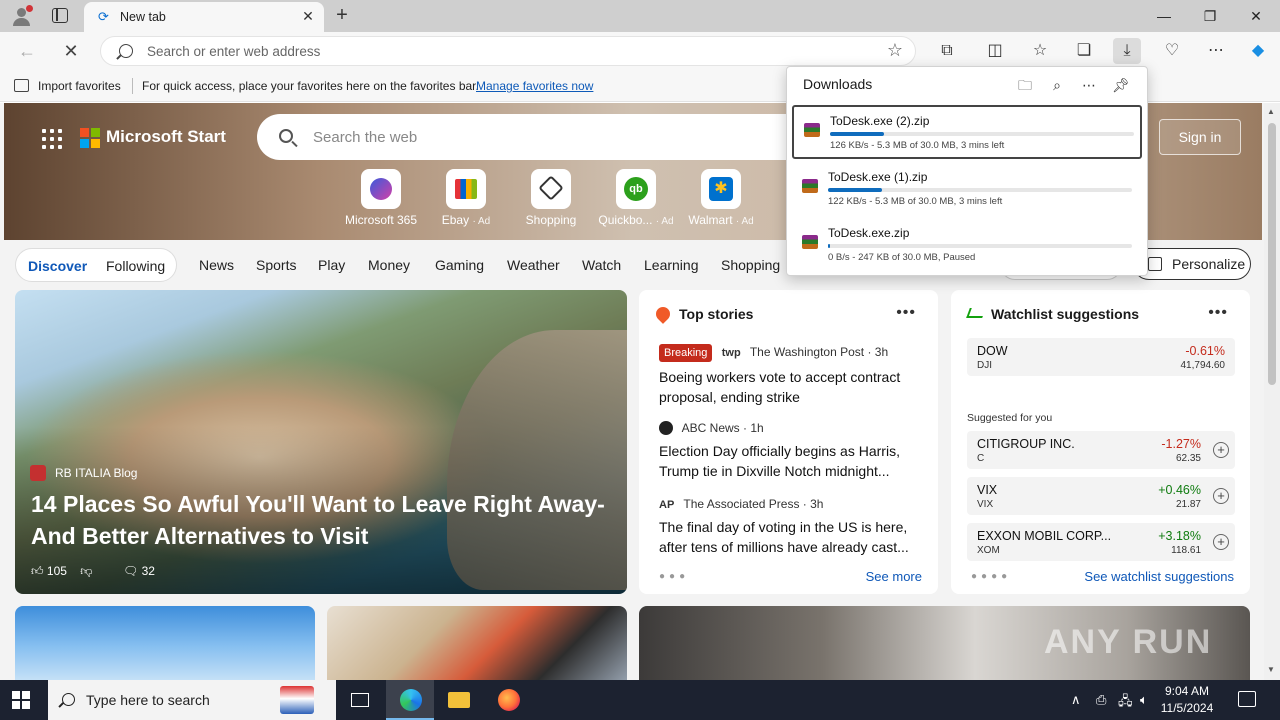  Describe the element at coordinates (551, 201) in the screenshot. I see `quick-link-shopping: Shopping` at that location.